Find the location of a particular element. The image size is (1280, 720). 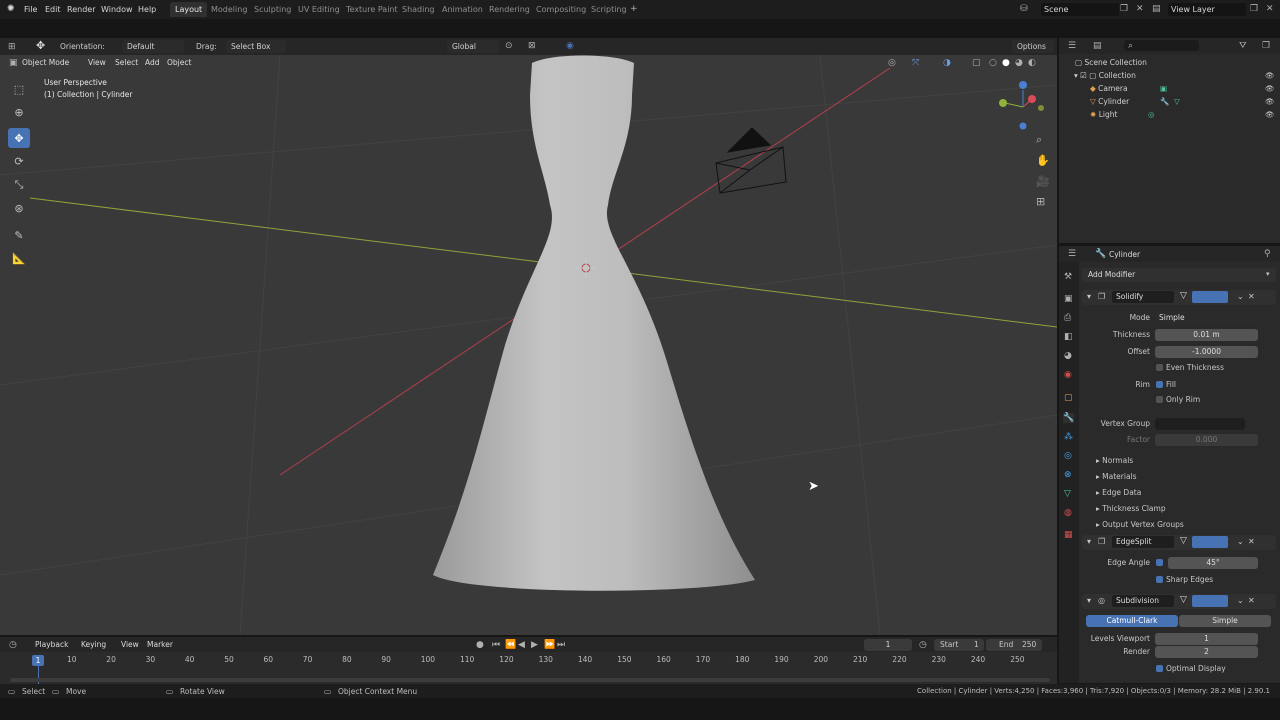

jump-start-icon: ⏮ is located at coordinates (496, 645).